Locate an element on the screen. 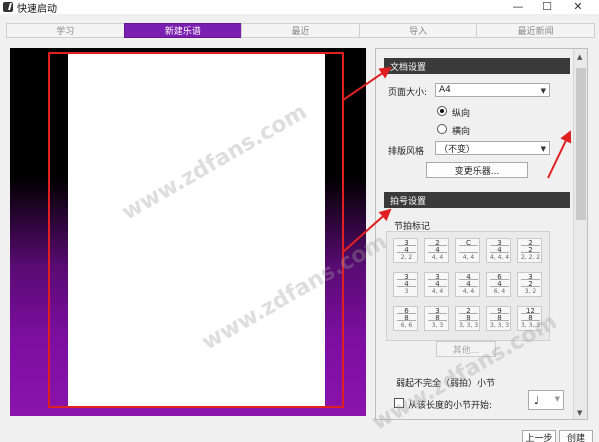  arrow-to-scrollbar is located at coordinates (559, 154).